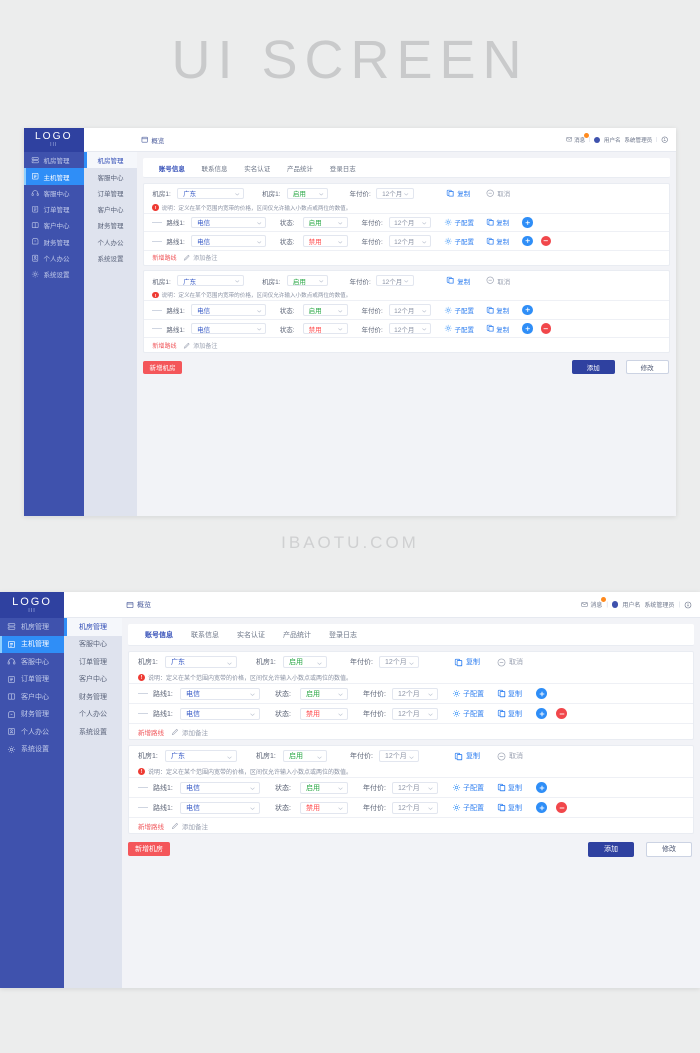 The height and width of the screenshot is (1053, 700). Describe the element at coordinates (669, 849) in the screenshot. I see `modify-button: 修改` at that location.